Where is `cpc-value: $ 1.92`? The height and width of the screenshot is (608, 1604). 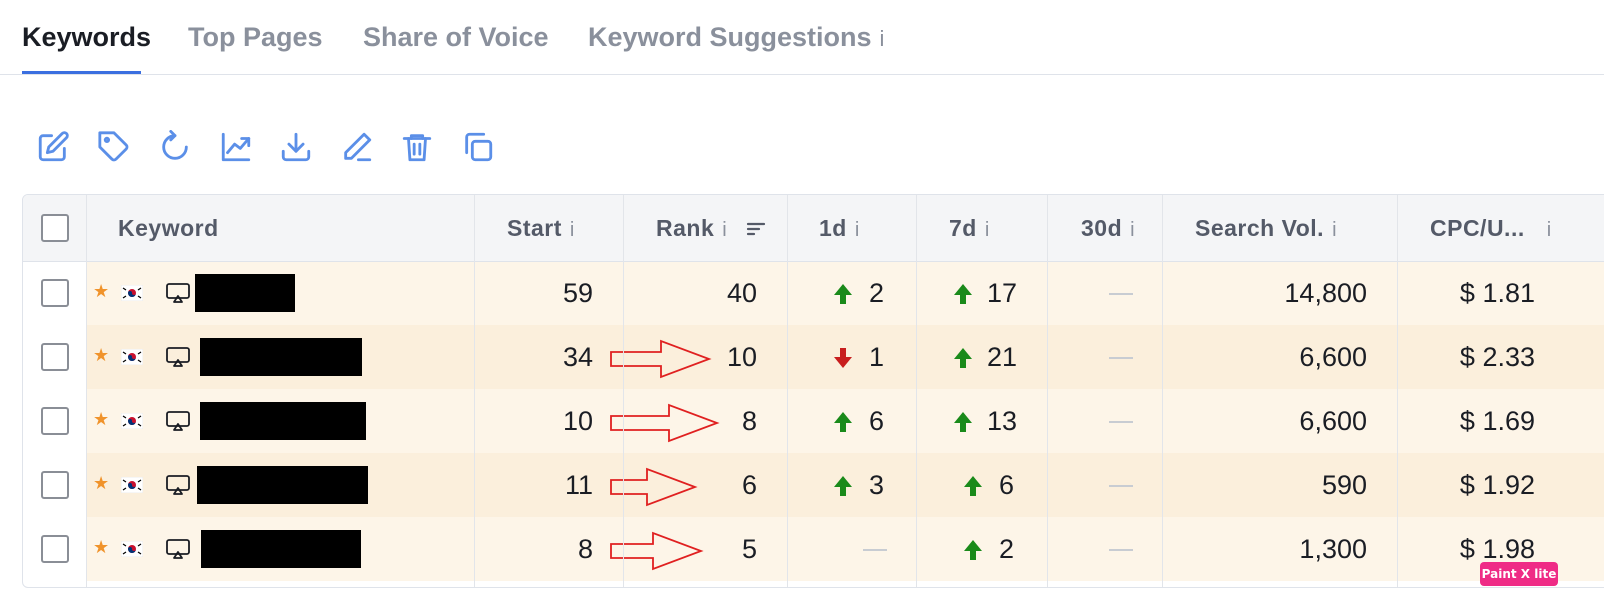
cpc-value: $ 1.92 is located at coordinates (1497, 485).